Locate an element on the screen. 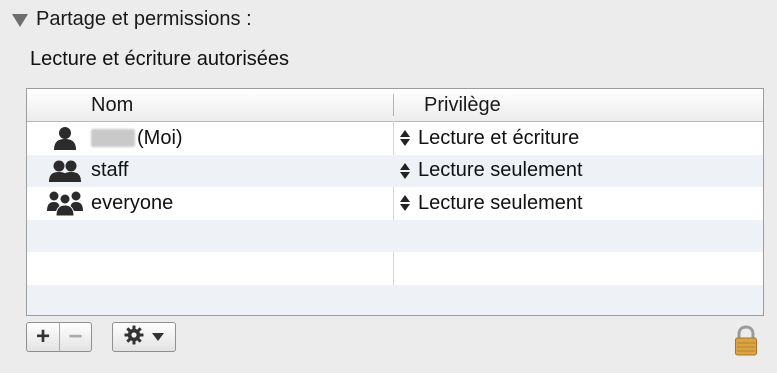  table-row: everyone Lecture seulement is located at coordinates (395, 203).